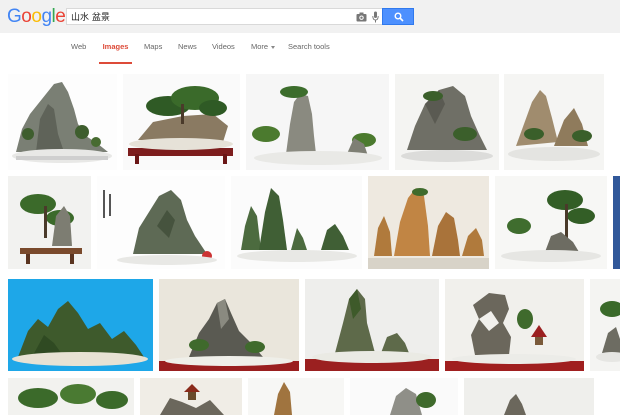 This screenshot has height=415, width=620. Describe the element at coordinates (153, 48) in the screenshot. I see `tab-maps: Maps` at that location.